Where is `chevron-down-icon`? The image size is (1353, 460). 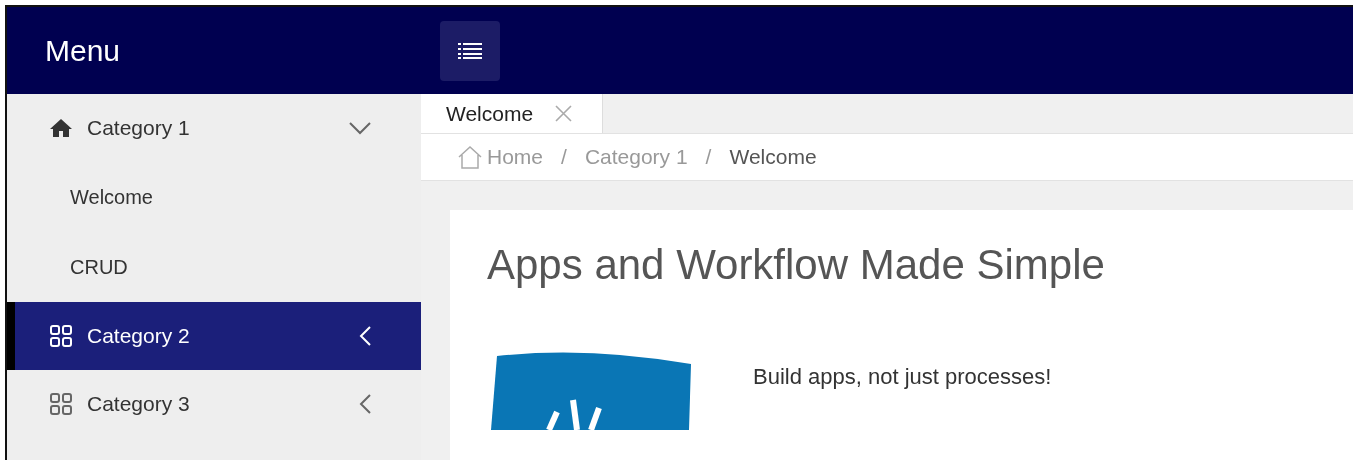 chevron-down-icon is located at coordinates (360, 128).